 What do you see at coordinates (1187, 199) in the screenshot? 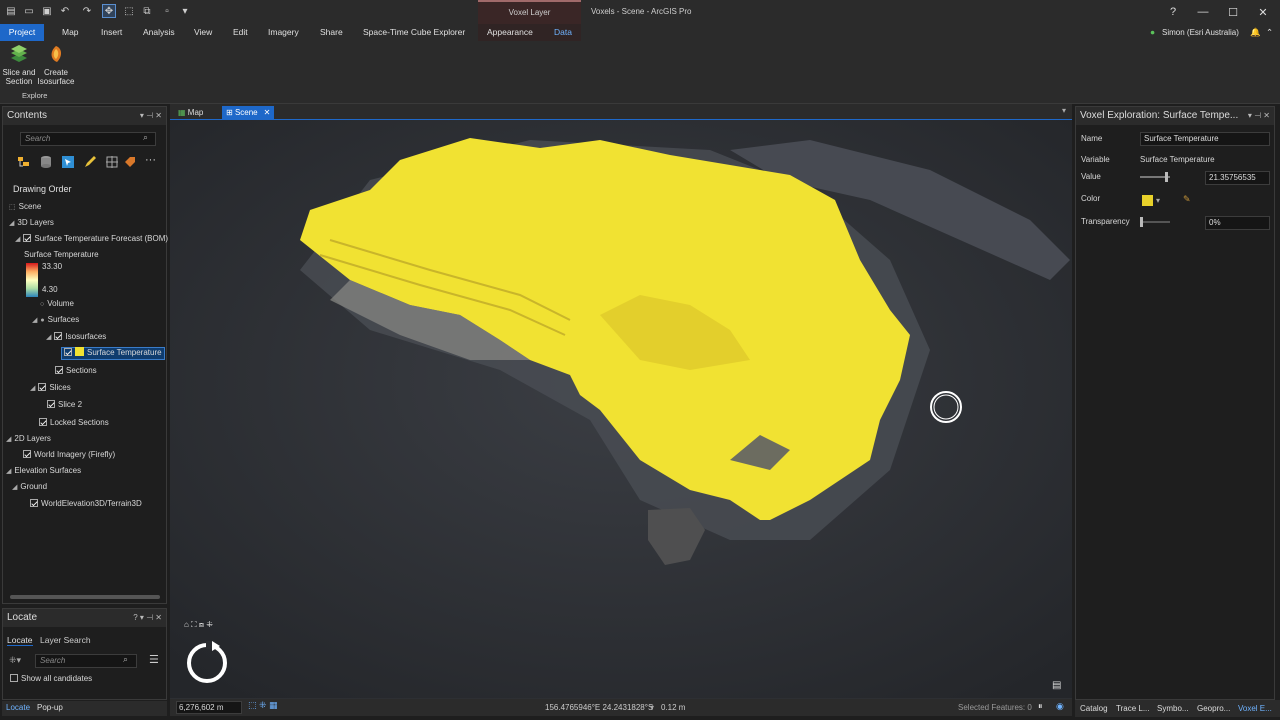
I see `color-picker-icon: ✎` at bounding box center [1187, 199].